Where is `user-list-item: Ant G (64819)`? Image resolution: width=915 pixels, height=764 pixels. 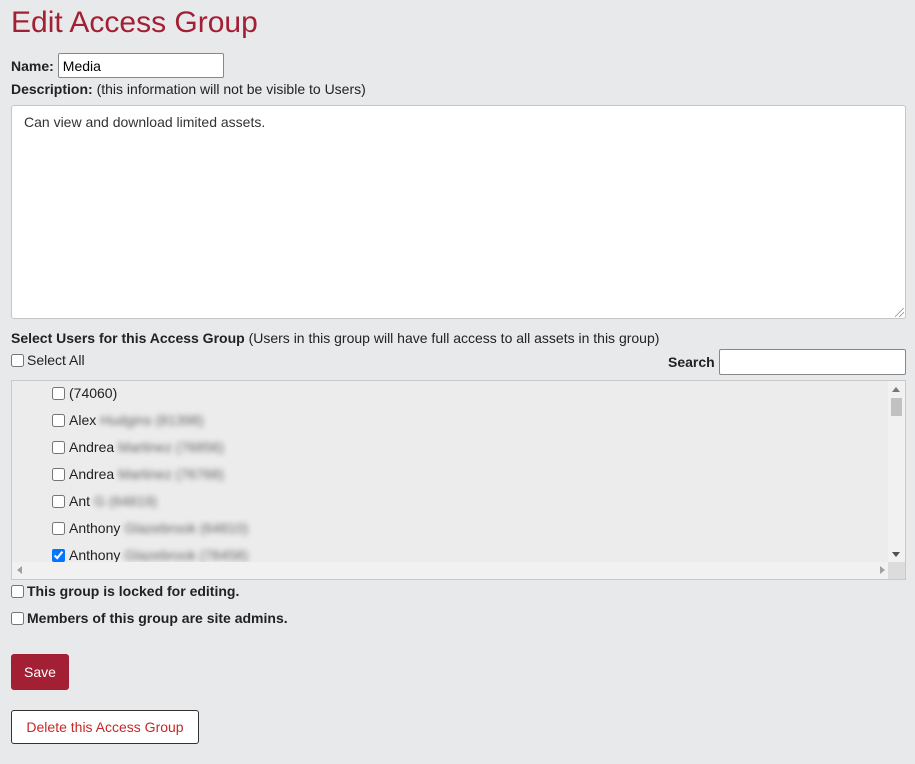
user-list-item: Ant G (64819) is located at coordinates (104, 501).